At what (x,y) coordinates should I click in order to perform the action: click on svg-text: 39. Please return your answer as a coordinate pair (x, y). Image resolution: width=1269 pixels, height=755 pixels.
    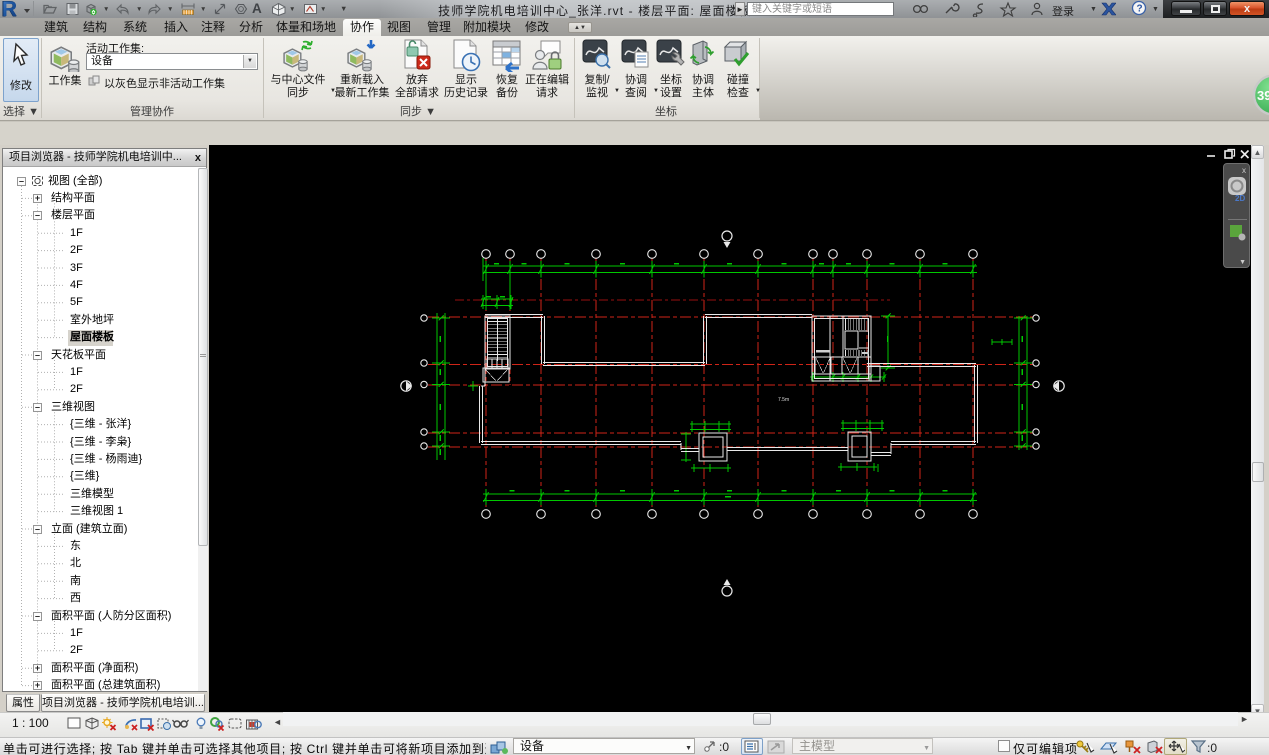
    Looking at the image, I should click on (1263, 95).